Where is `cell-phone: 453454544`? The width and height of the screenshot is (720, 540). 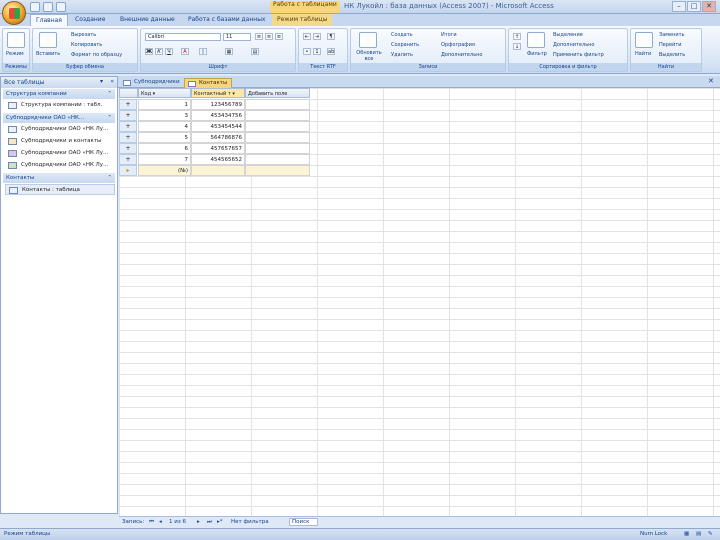
cell-phone: 453454544 is located at coordinates (218, 126).